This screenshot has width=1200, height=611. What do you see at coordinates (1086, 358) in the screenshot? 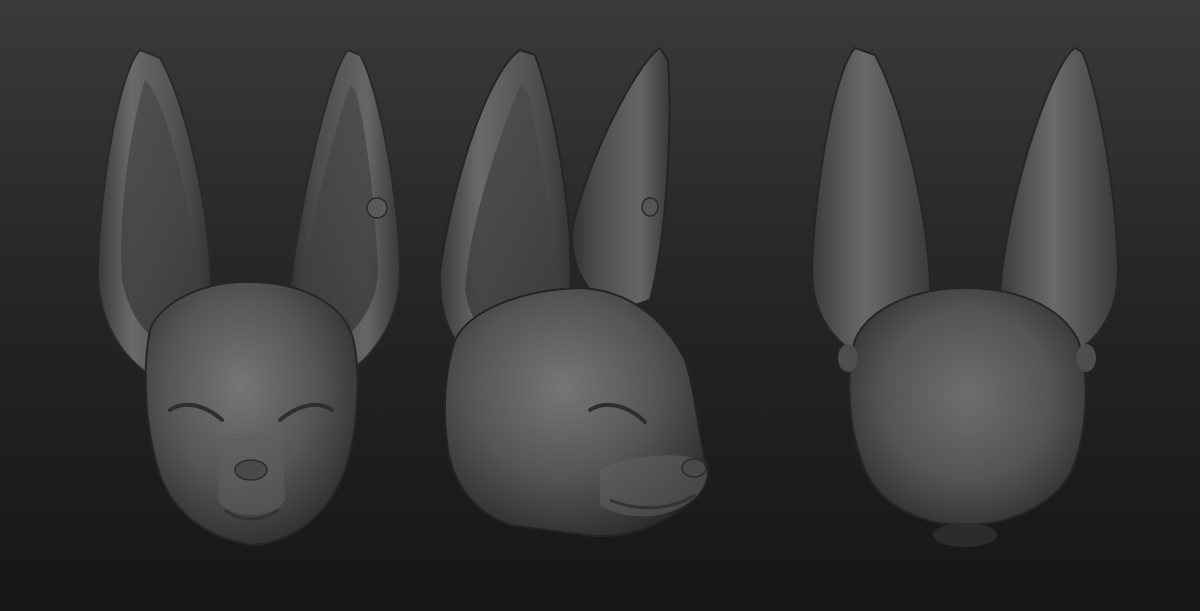
I see `back-right-cheek` at bounding box center [1086, 358].